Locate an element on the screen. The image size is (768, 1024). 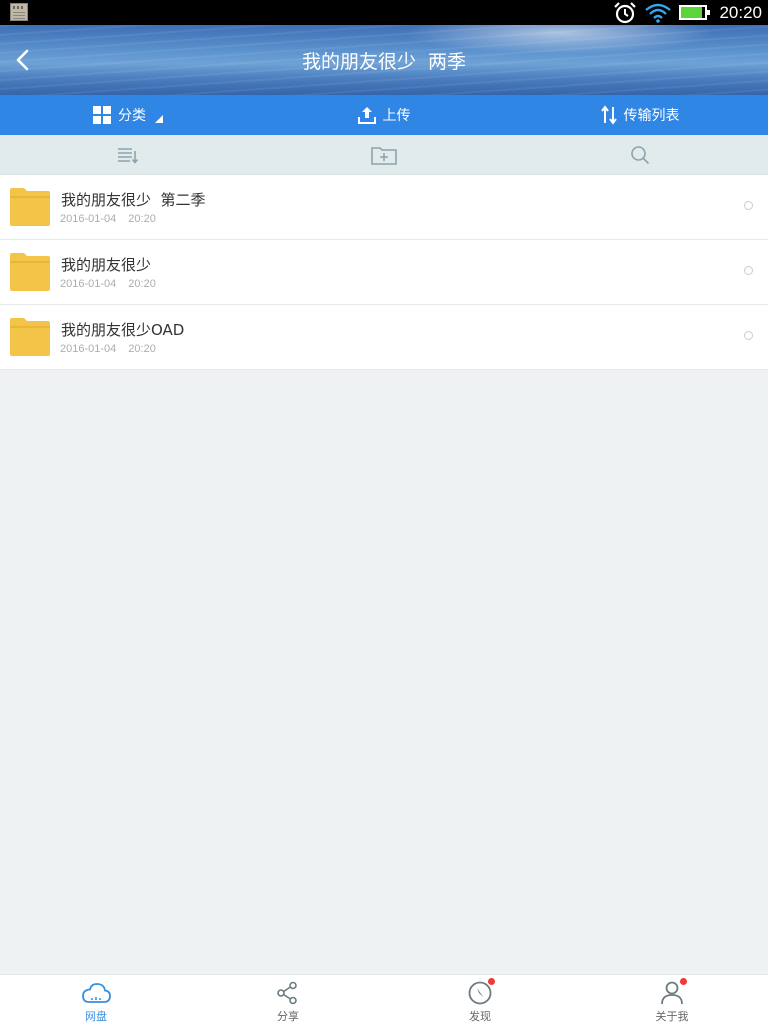
alarm-icon is located at coordinates (625, 12).